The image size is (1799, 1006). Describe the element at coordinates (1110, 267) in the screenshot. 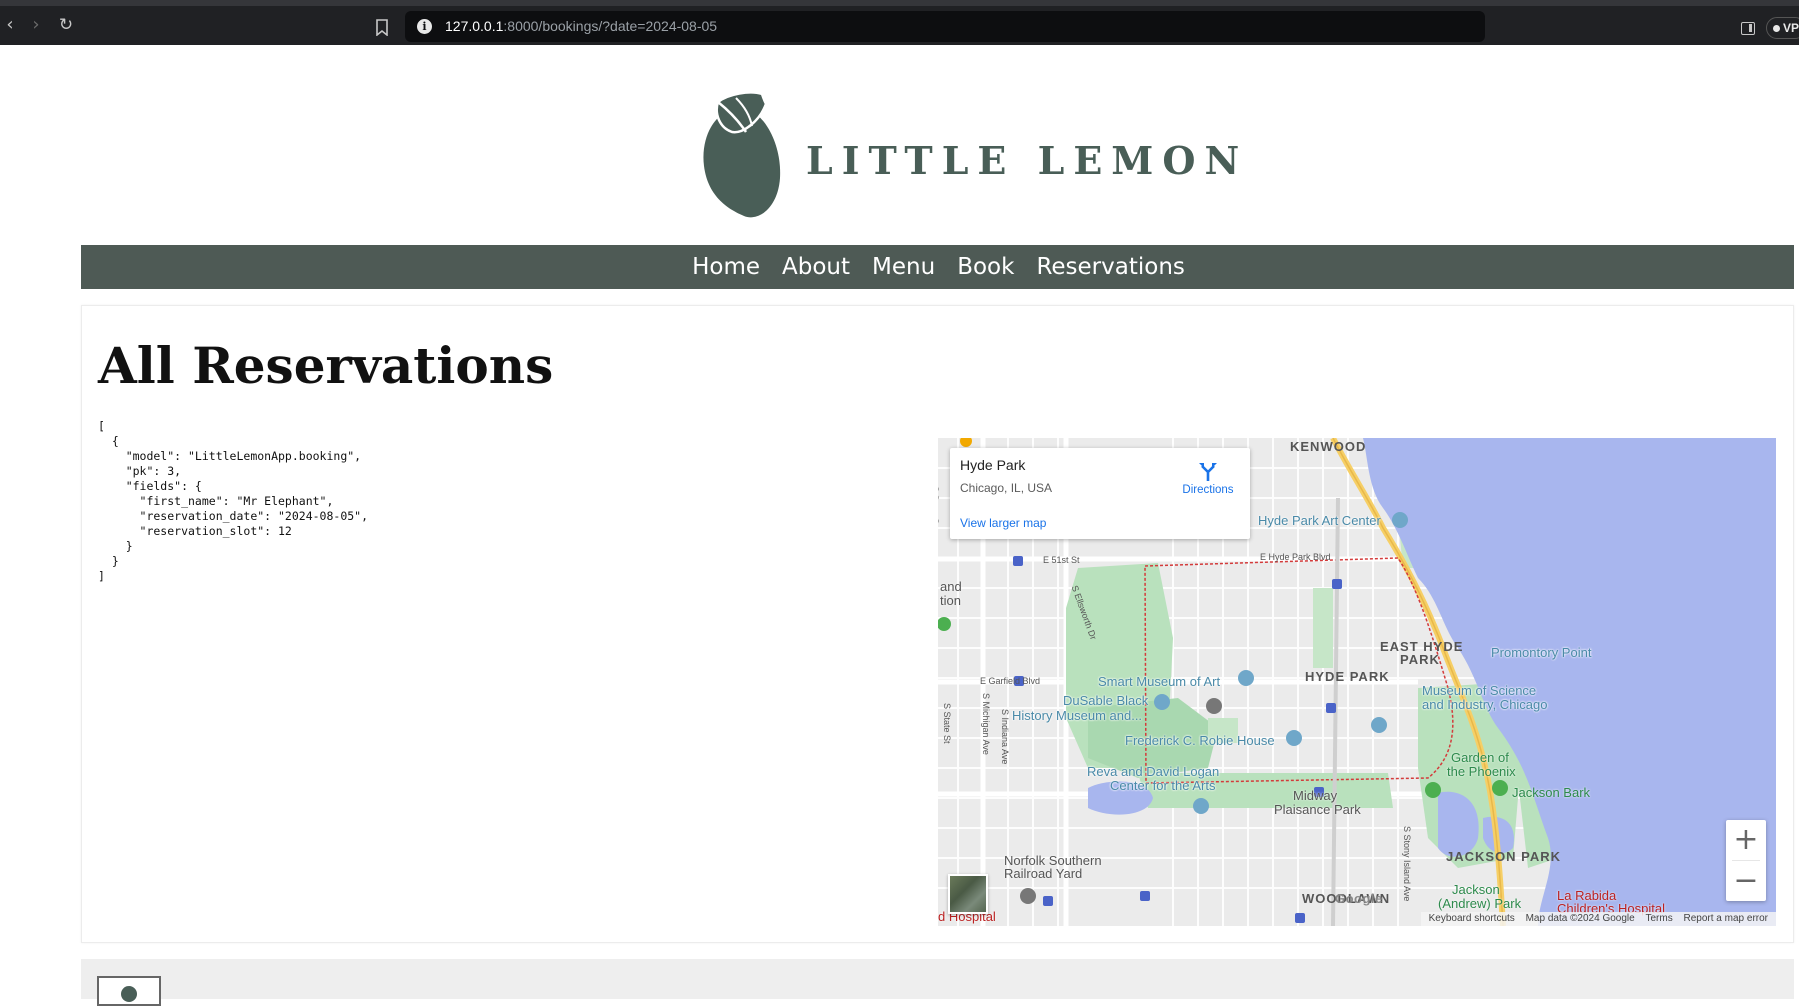

I see `nav-reservations-link: Reservations` at that location.